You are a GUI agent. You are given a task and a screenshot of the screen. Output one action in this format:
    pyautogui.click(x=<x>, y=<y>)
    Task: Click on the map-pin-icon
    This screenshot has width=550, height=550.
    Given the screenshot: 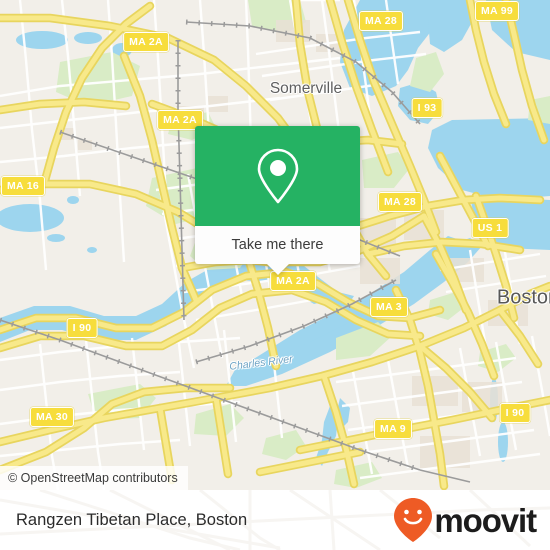 What is the action you would take?
    pyautogui.click(x=277, y=176)
    